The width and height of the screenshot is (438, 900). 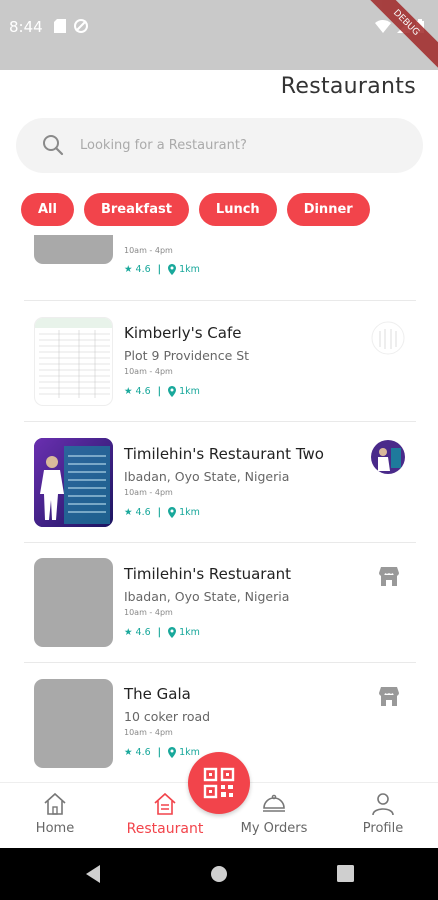 What do you see at coordinates (208, 574) in the screenshot?
I see `restaurant-name: Timilehin's Restuarant` at bounding box center [208, 574].